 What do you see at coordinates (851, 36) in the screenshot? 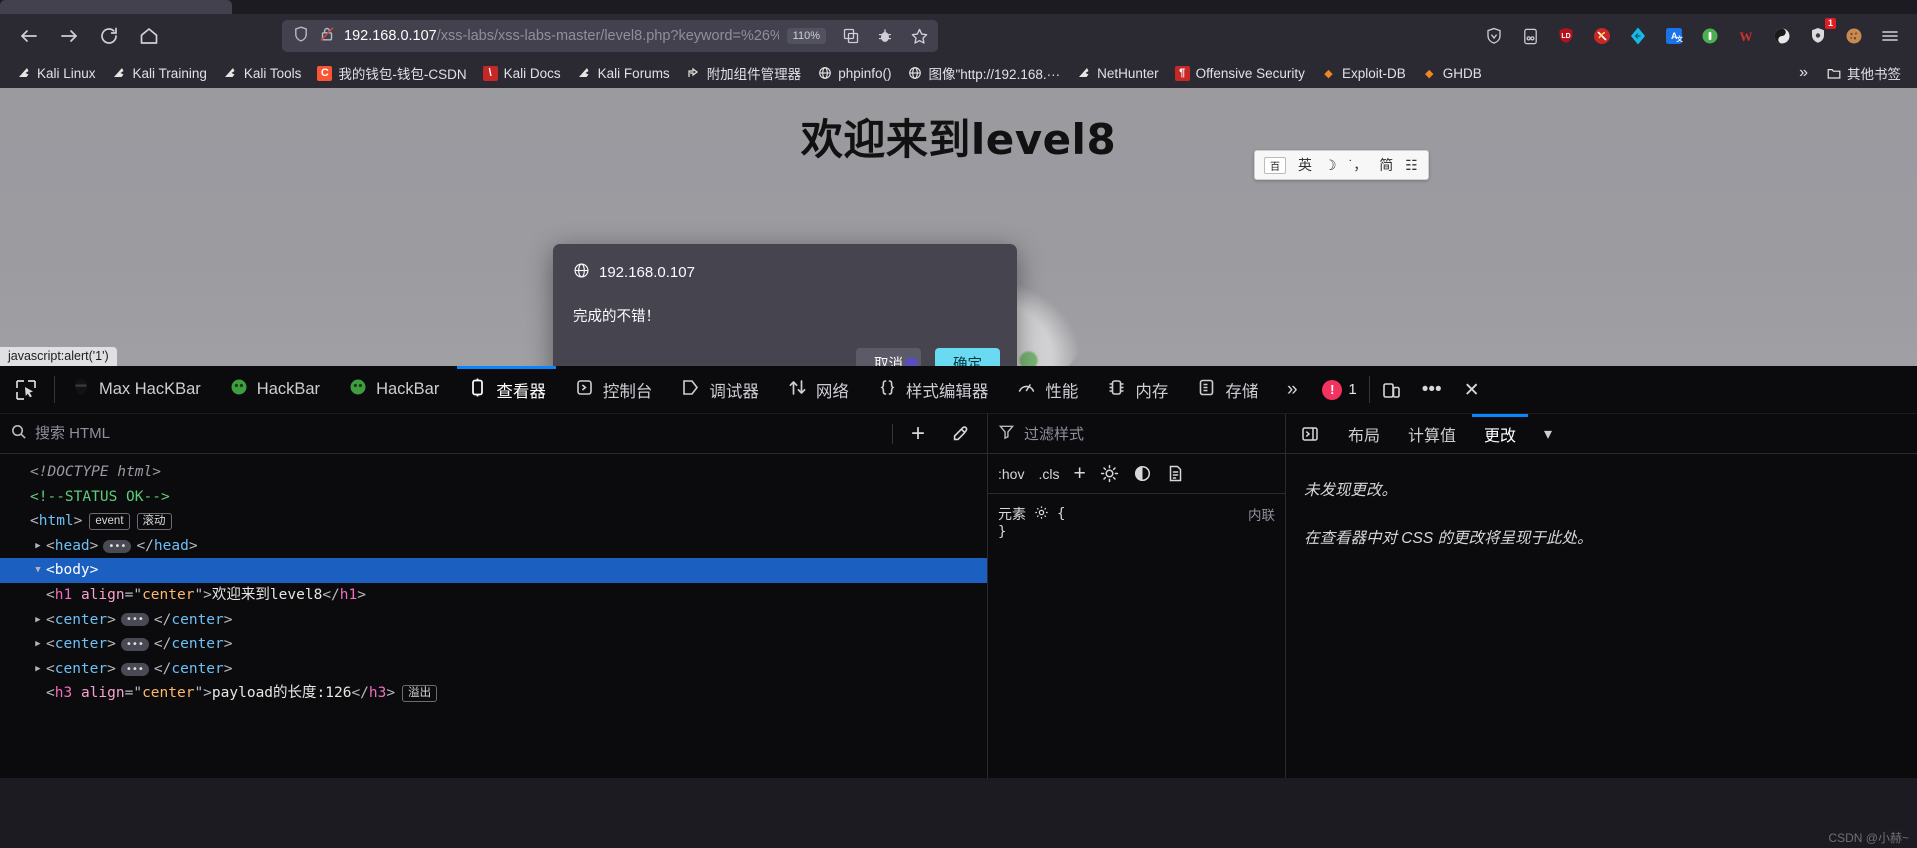
I see `translate-page-icon` at bounding box center [851, 36].